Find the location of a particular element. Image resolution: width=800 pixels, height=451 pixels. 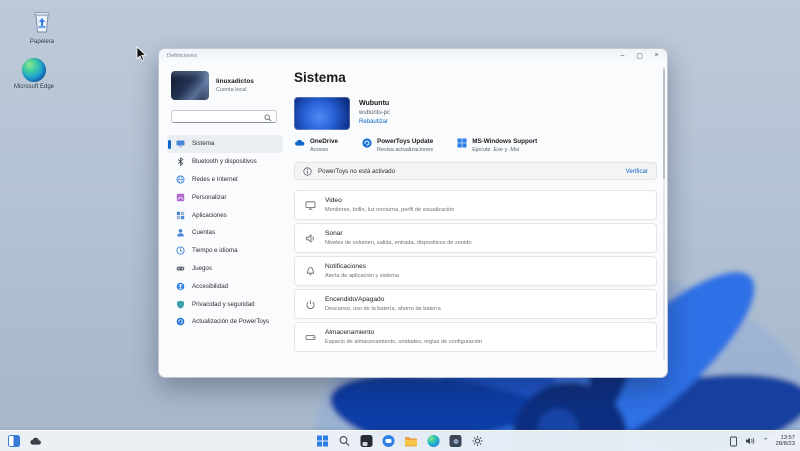

time-language-icon is located at coordinates (180, 250).